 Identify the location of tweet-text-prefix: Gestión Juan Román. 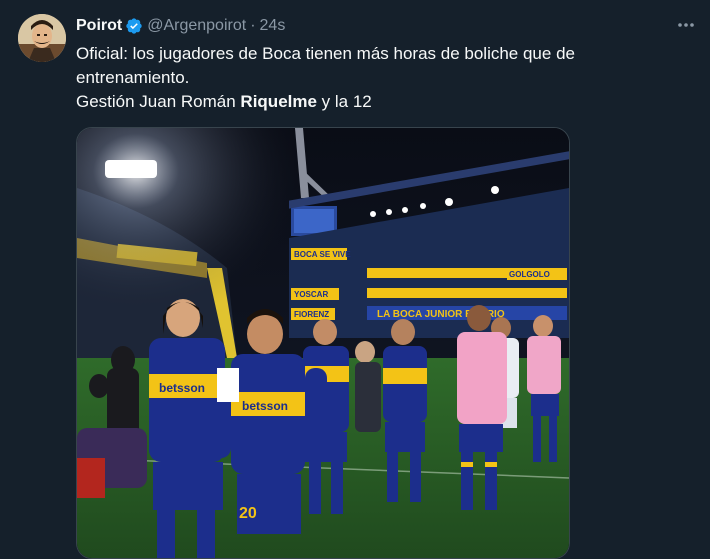
(158, 101).